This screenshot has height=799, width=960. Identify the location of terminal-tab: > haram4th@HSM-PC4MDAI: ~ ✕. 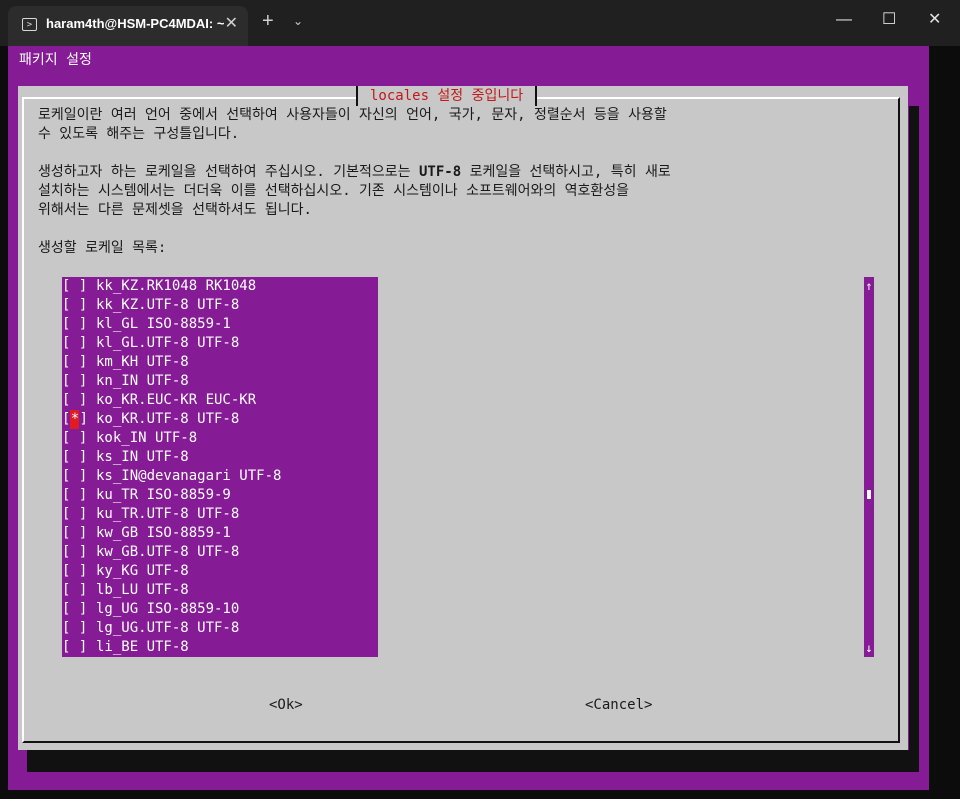
(128, 26).